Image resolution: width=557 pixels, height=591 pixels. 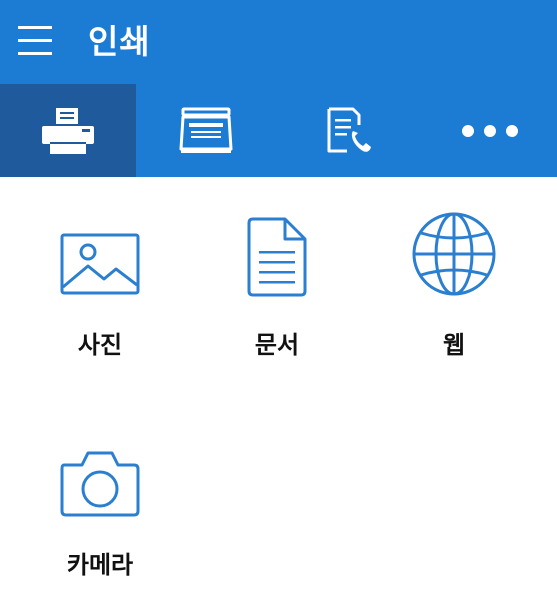 What do you see at coordinates (100, 345) in the screenshot?
I see `photo-label: 사진` at bounding box center [100, 345].